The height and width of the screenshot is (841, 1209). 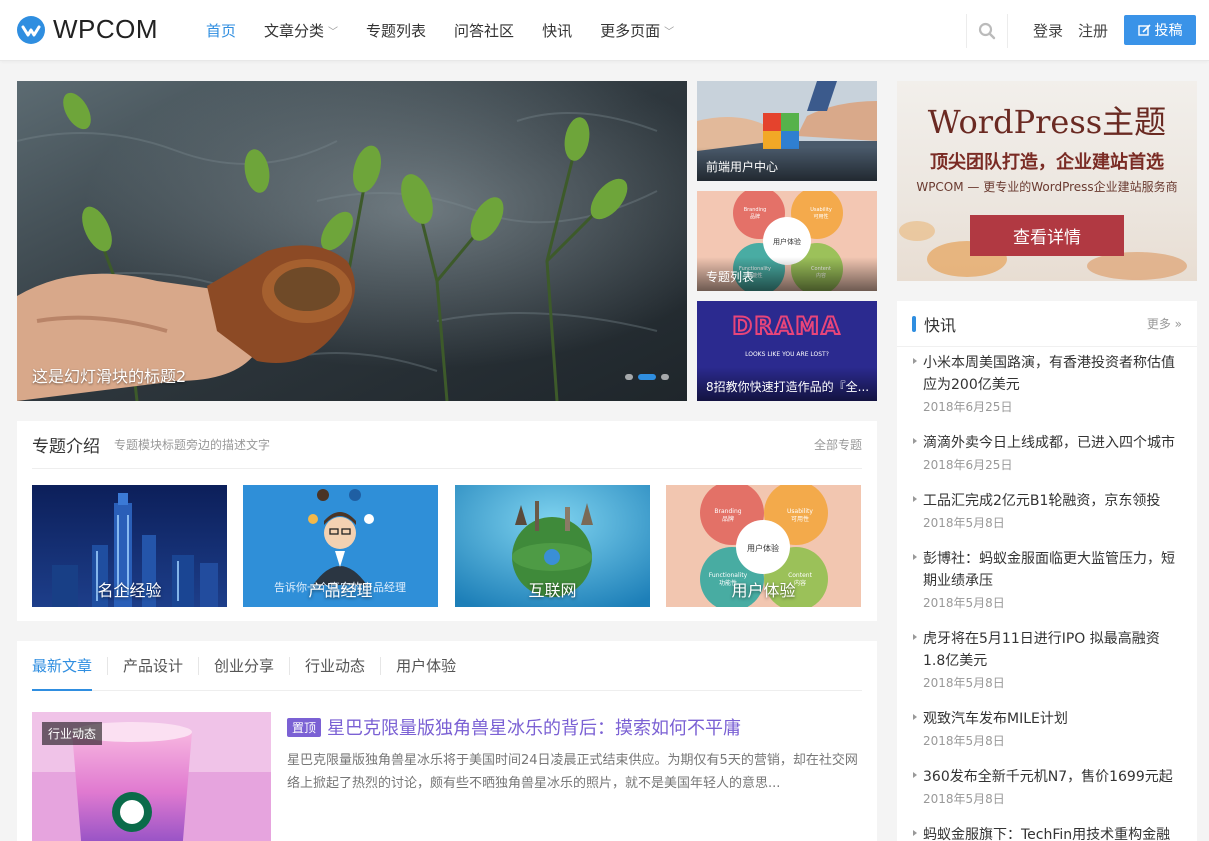 I want to click on news-header: 快讯 更多 », so click(x=1047, y=324).